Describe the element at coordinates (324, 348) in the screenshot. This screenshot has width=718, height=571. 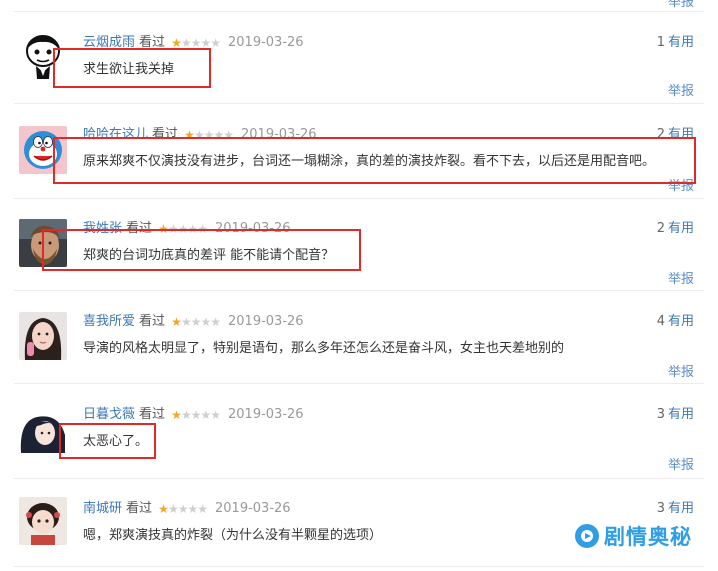
I see `review-text: 导演的风格太明显了，特别是语句，那么多年还怎么还是奋斗风，女主也天差地别的` at that location.